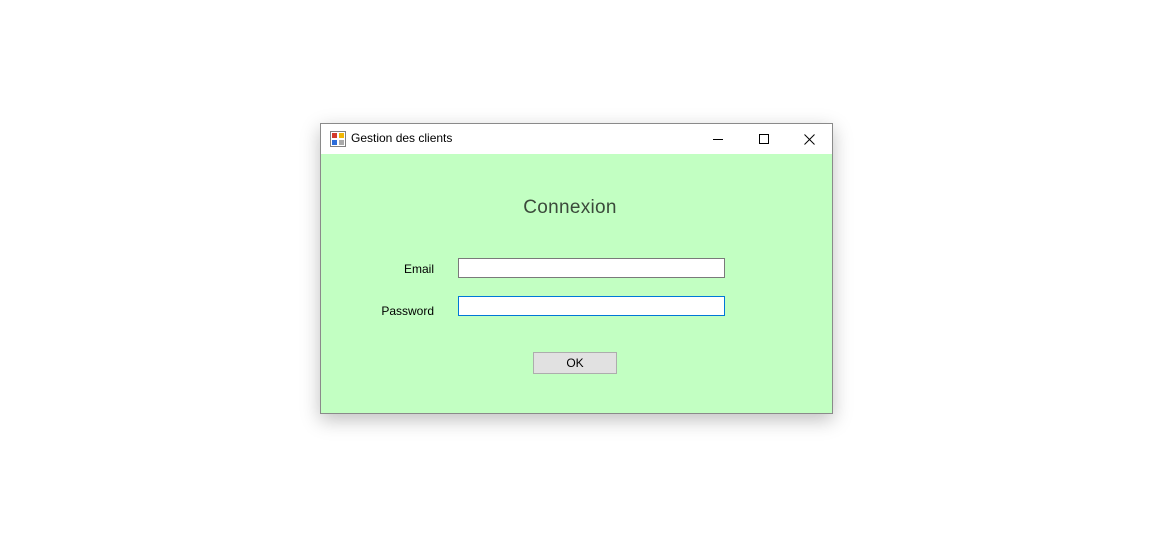  Describe the element at coordinates (575, 363) in the screenshot. I see `ok-button: OK` at that location.